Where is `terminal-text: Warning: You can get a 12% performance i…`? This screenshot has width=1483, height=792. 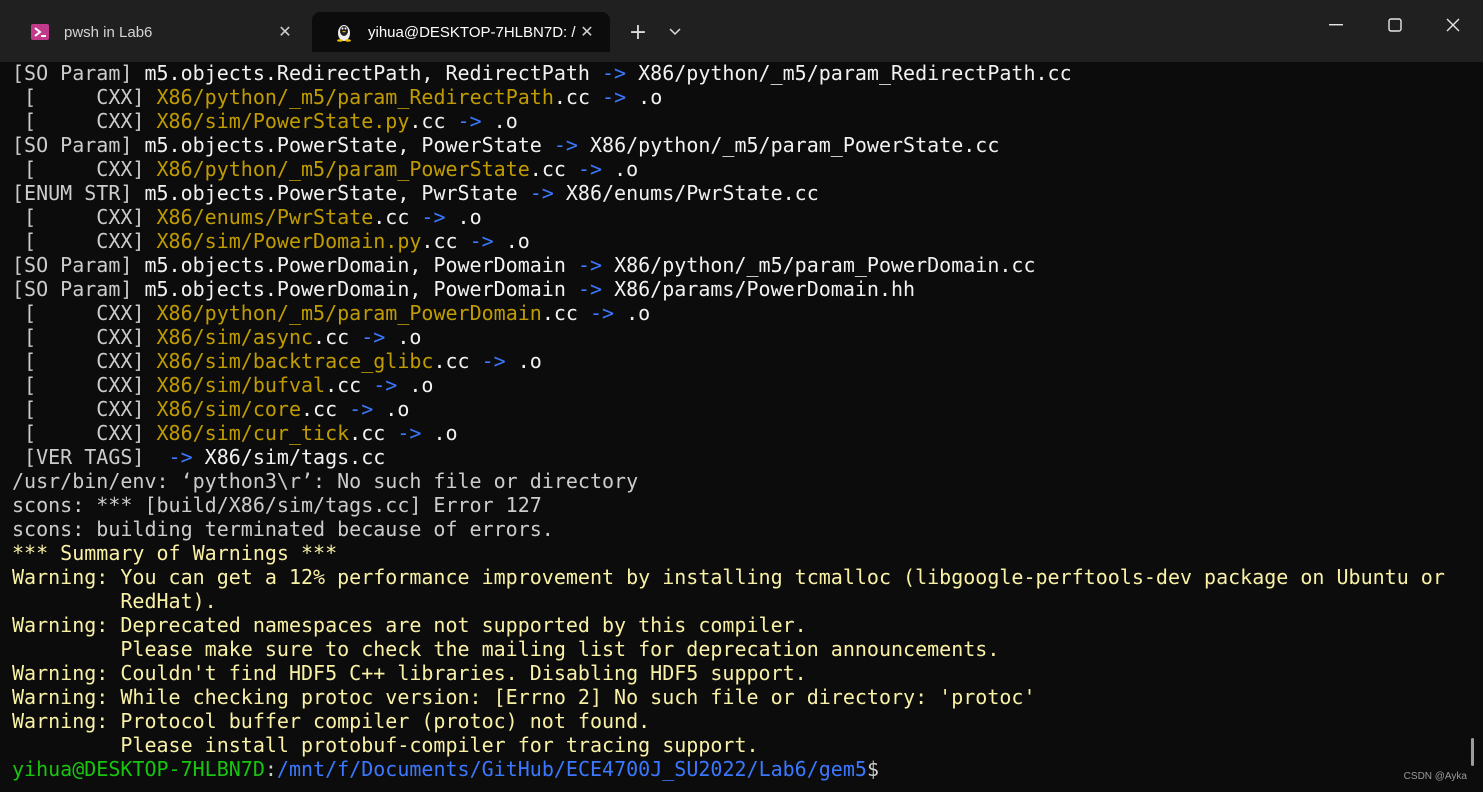 terminal-text: Warning: You can get a 12% performance i… is located at coordinates (728, 577).